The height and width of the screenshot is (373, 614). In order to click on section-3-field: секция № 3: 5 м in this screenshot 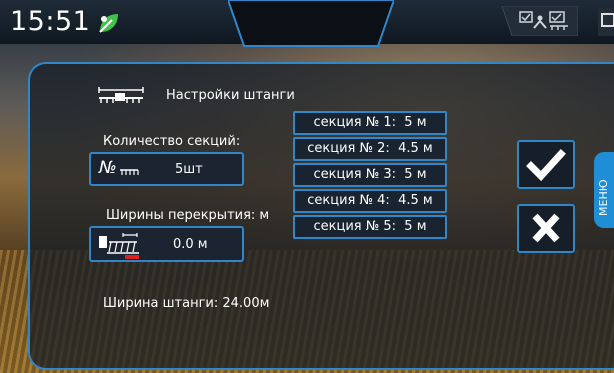, I will do `click(370, 175)`.